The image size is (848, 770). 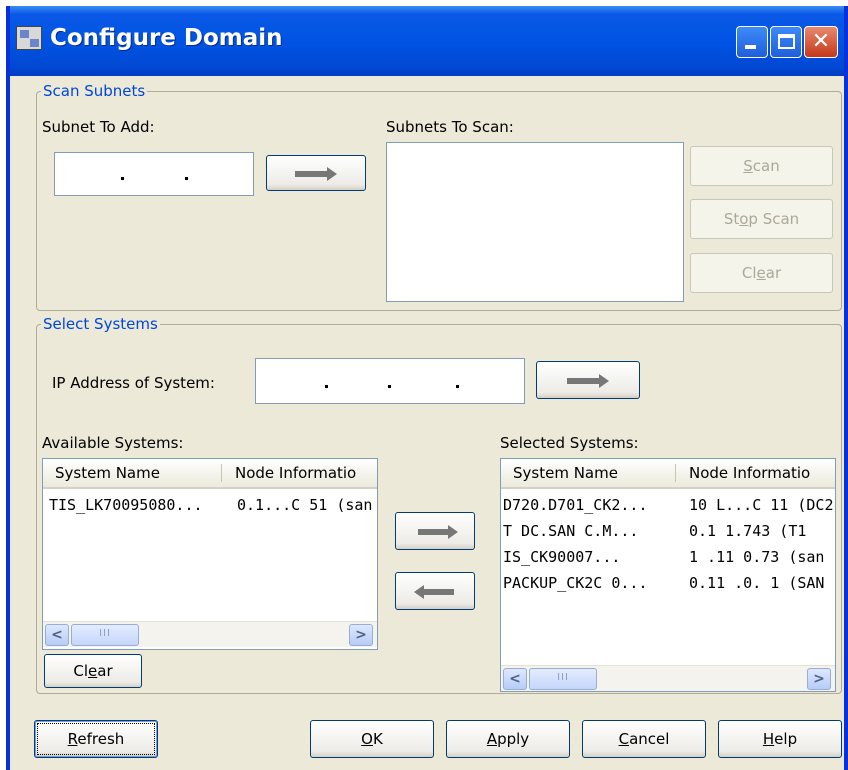 What do you see at coordinates (761, 219) in the screenshot?
I see `stop-scan-button: Stop Scan` at bounding box center [761, 219].